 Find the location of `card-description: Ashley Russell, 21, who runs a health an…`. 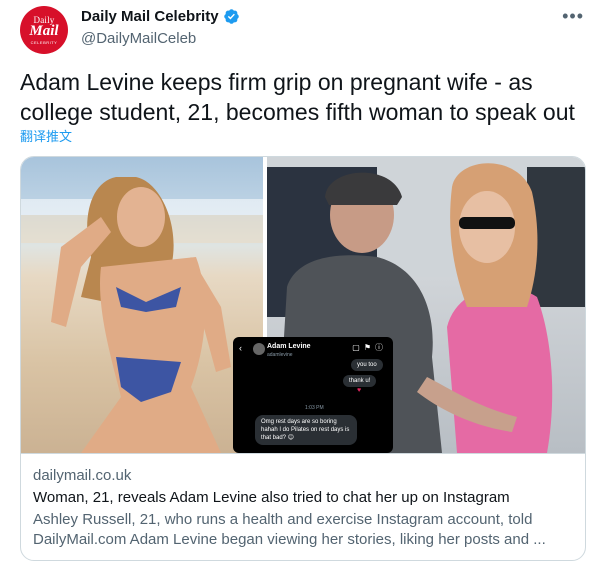

card-description: Ashley Russell, 21, who runs a health an… is located at coordinates (289, 529).